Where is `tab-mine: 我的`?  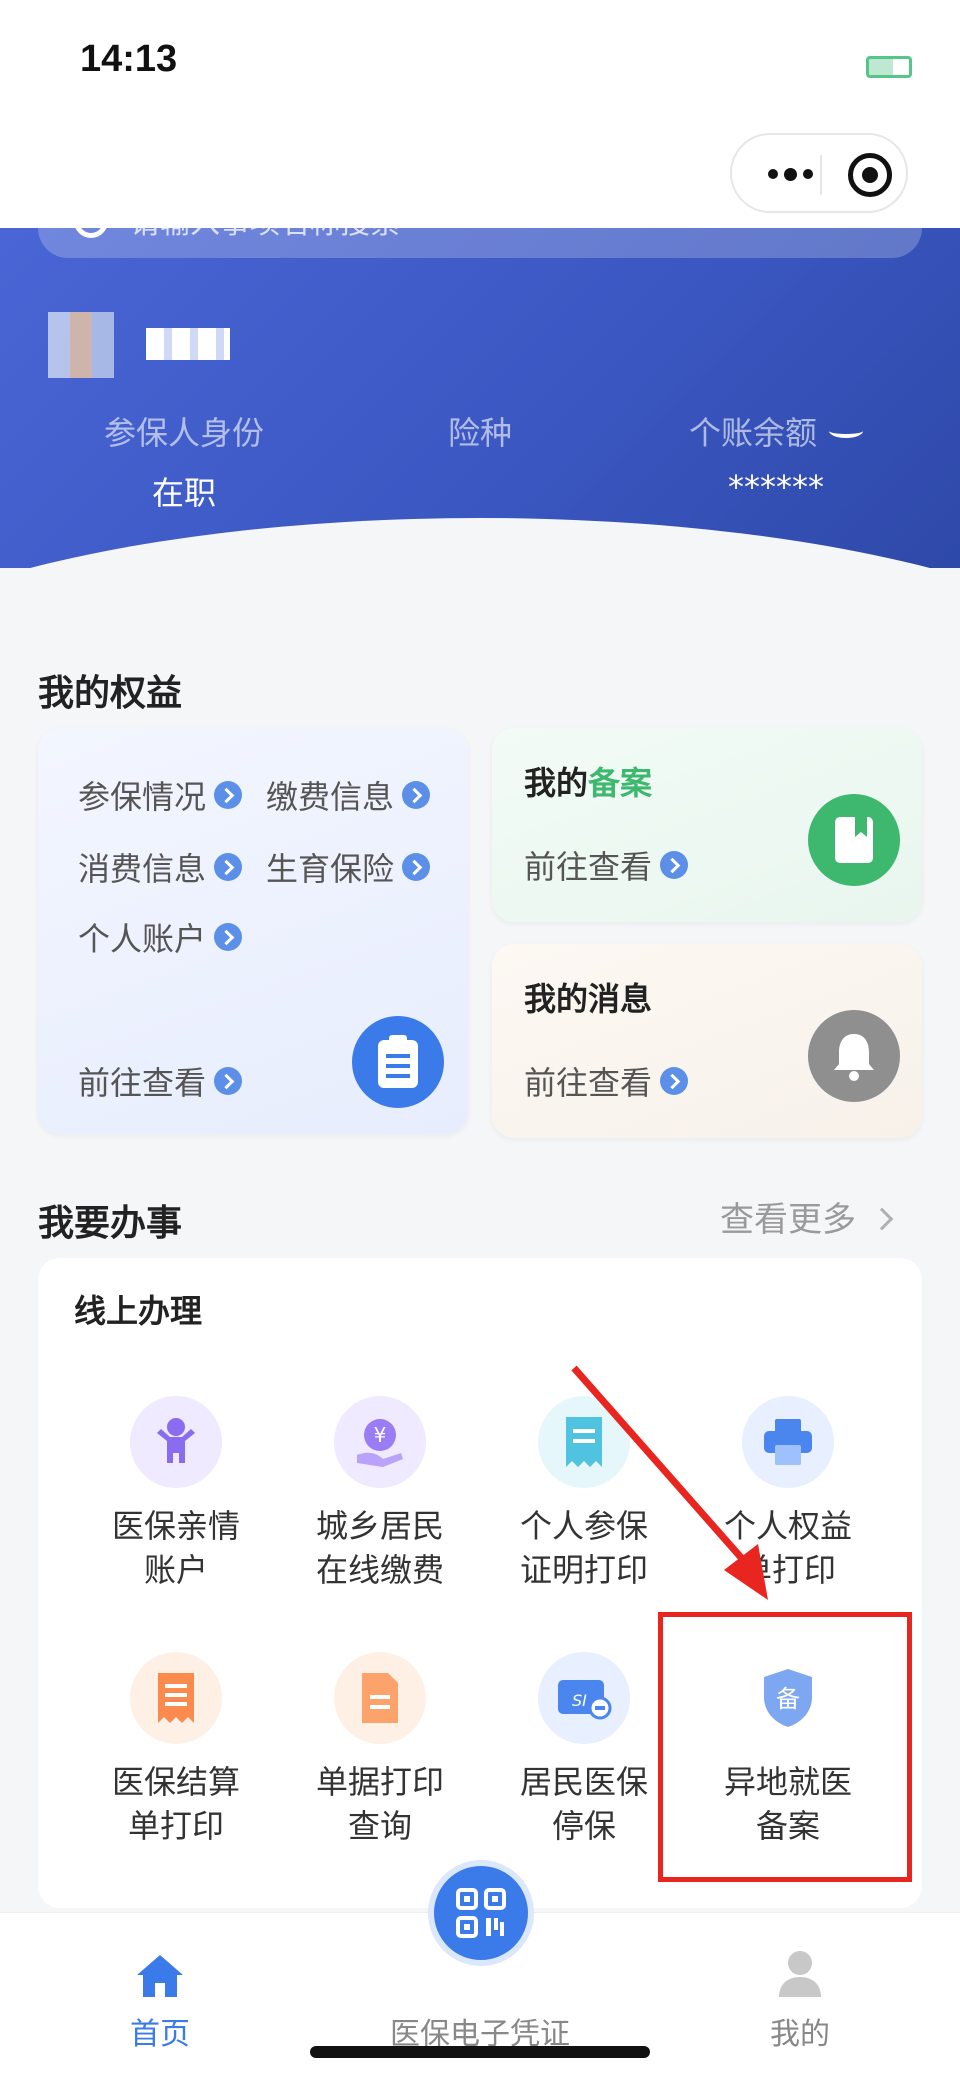
tab-mine: 我的 is located at coordinates (800, 1996).